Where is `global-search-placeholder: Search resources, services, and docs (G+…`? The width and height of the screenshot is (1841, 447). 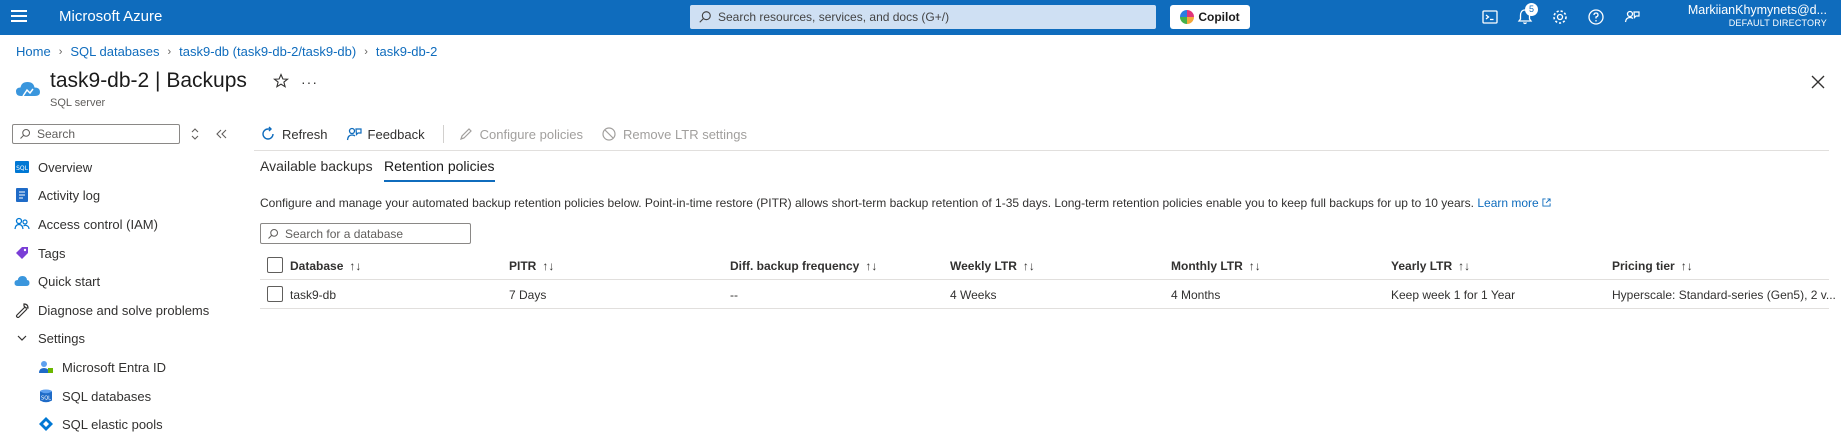 global-search-placeholder: Search resources, services, and docs (G+… is located at coordinates (834, 17).